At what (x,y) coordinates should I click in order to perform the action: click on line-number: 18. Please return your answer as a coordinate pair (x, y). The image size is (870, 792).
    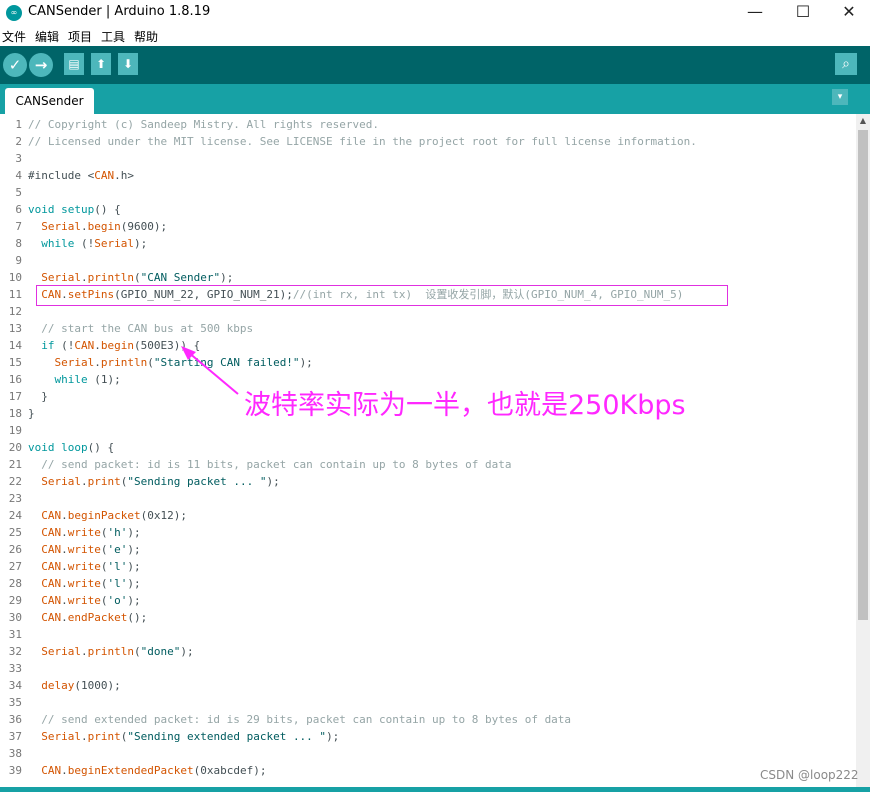
    Looking at the image, I should click on (15, 413).